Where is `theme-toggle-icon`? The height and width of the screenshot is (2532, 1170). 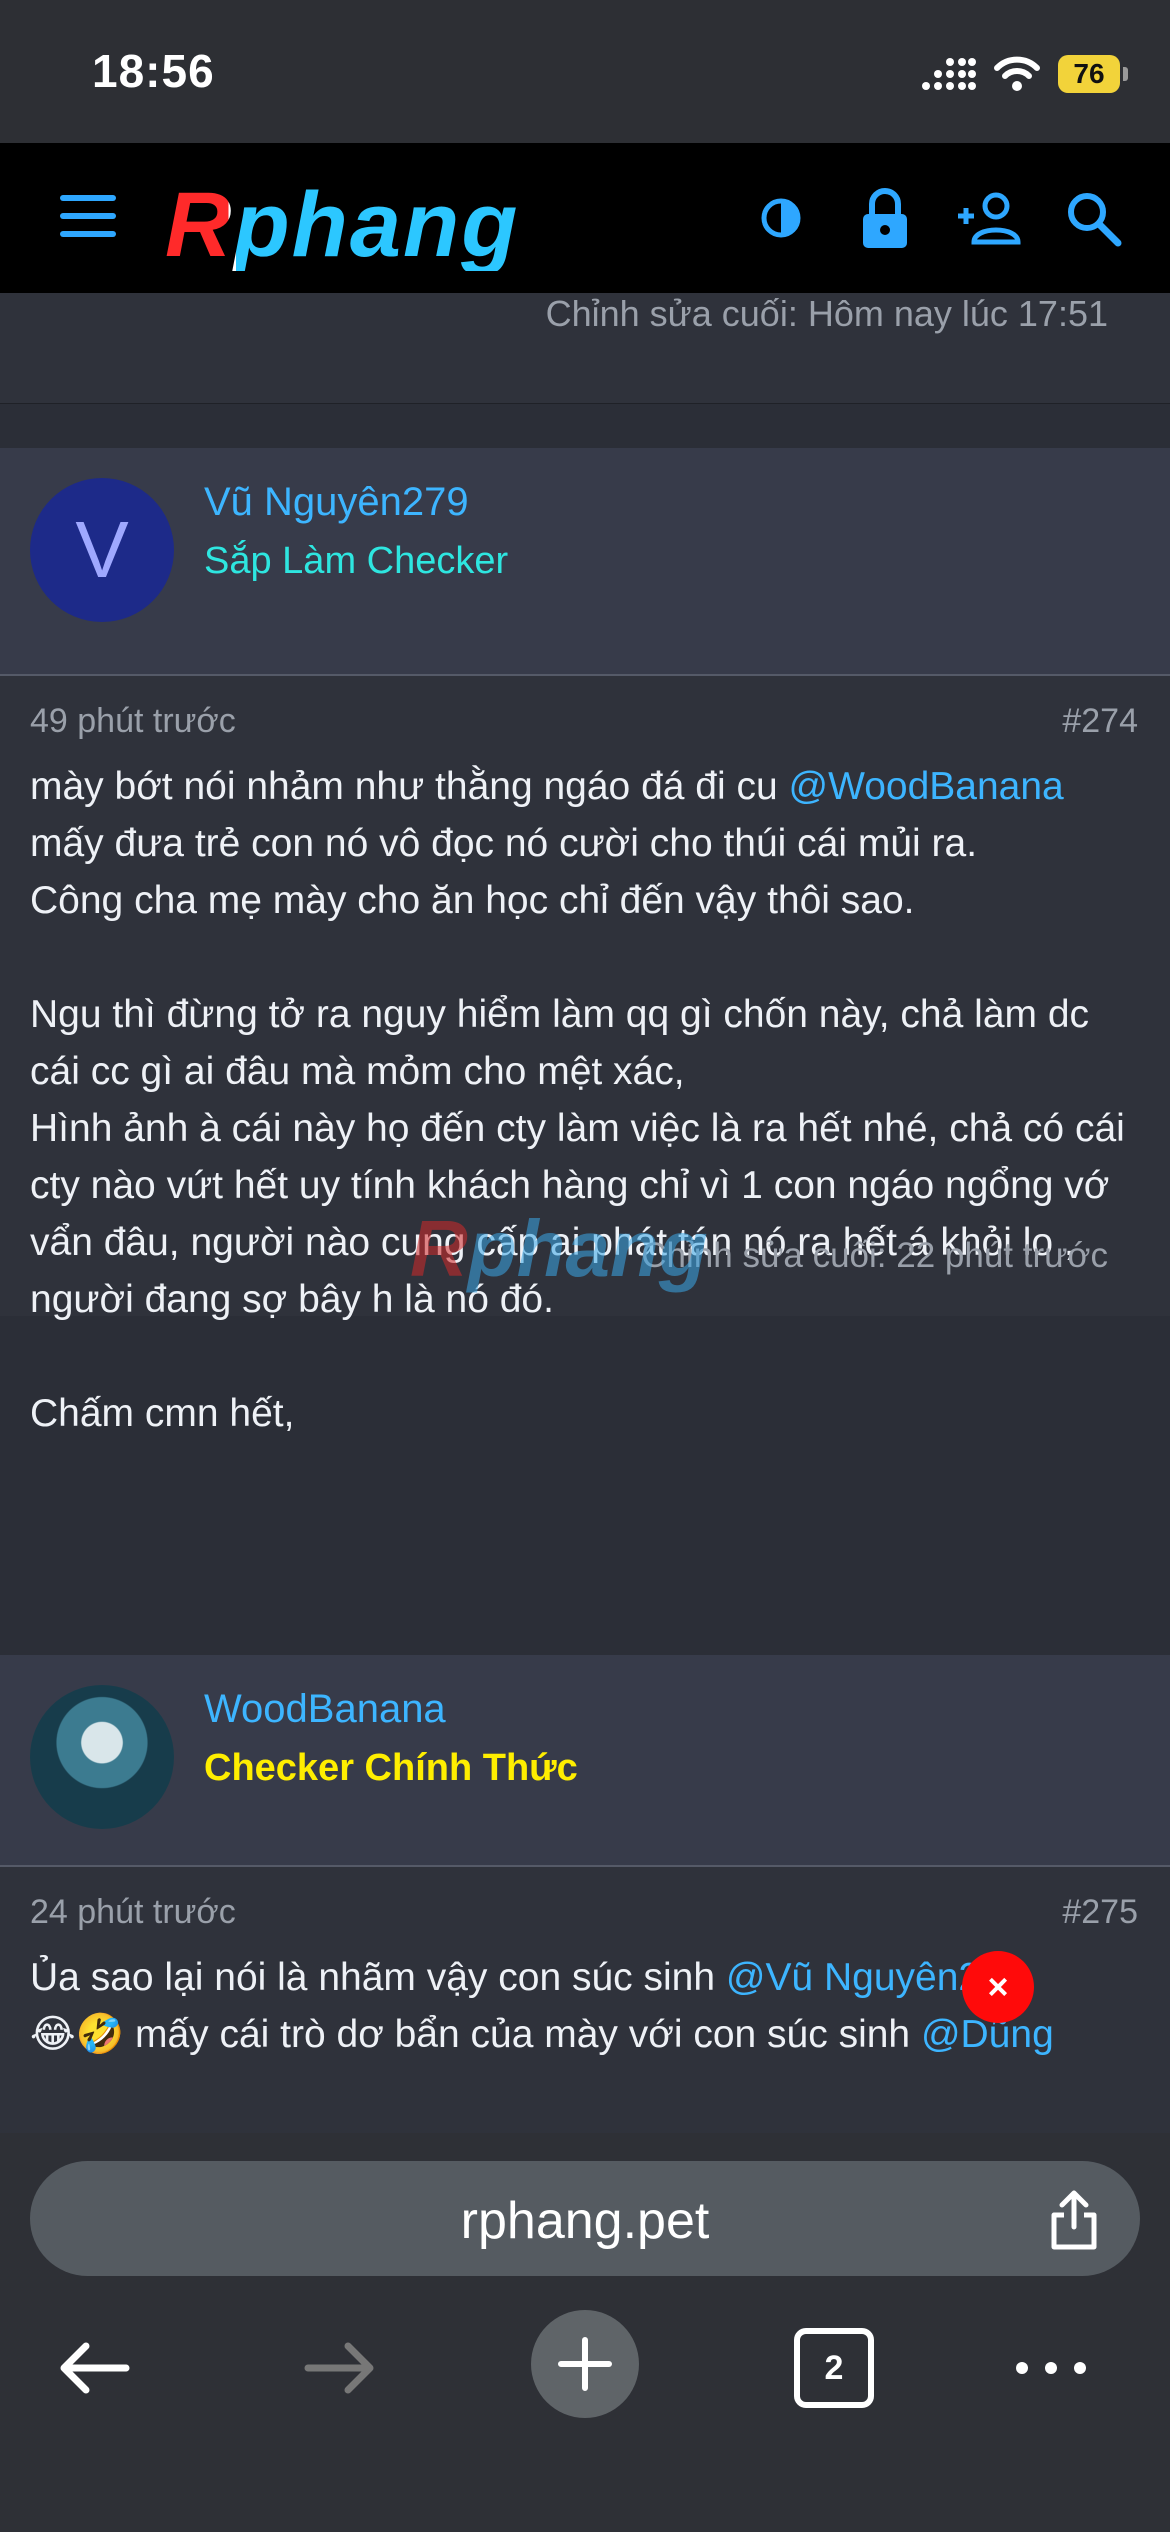 theme-toggle-icon is located at coordinates (781, 218).